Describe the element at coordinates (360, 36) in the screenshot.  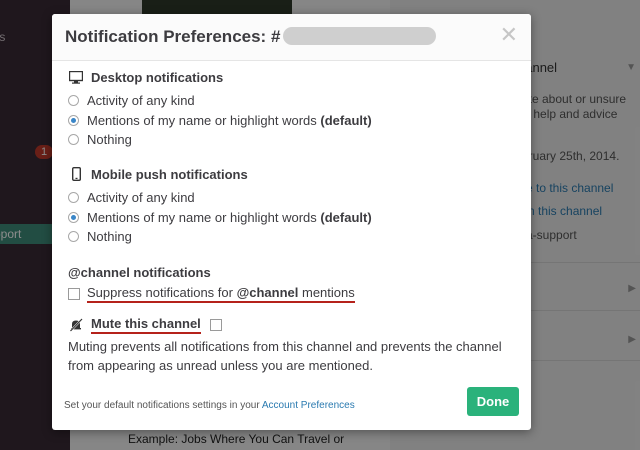
I see `redacted-channel-name` at that location.